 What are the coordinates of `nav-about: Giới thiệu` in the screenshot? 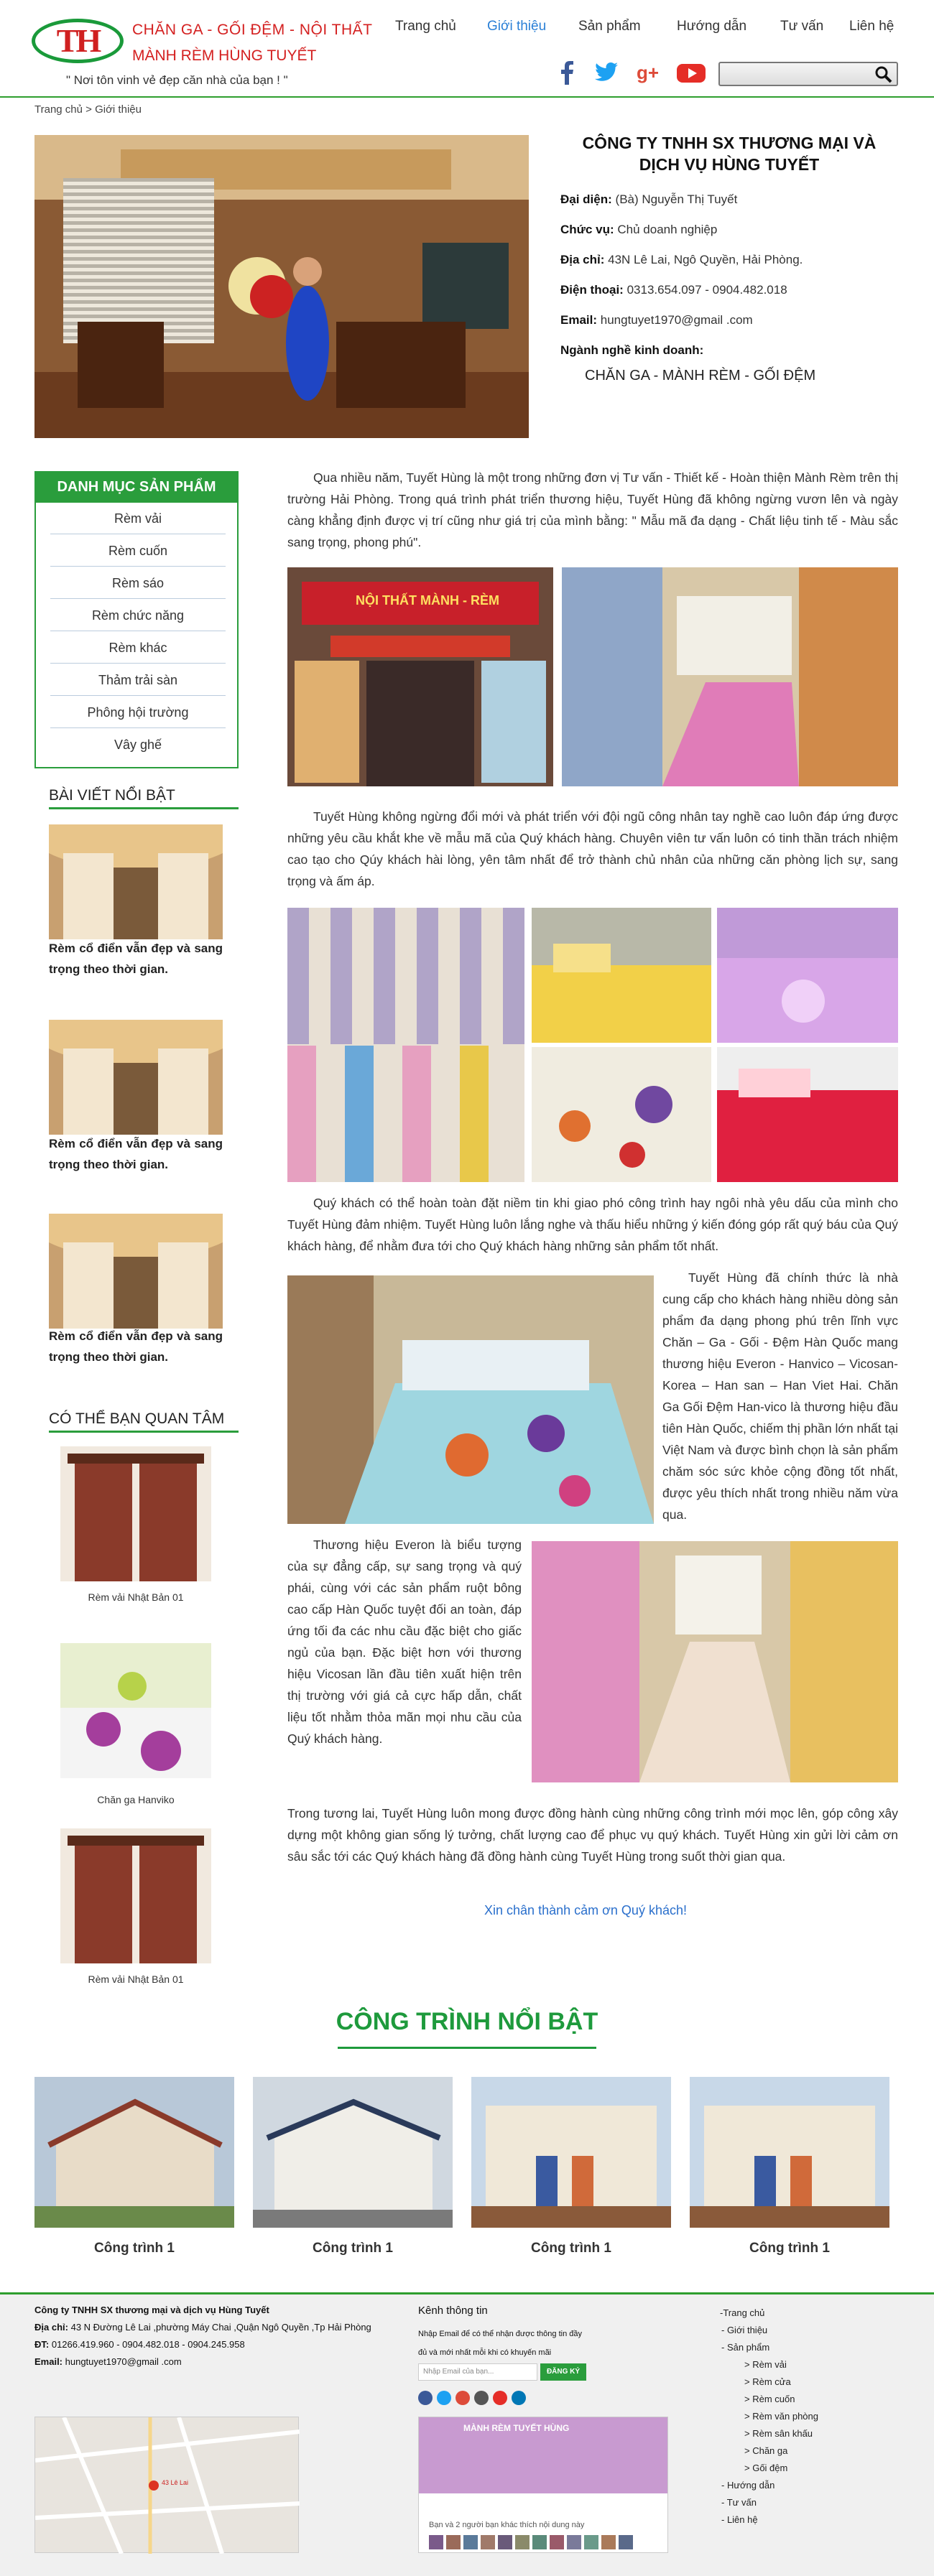 It's located at (516, 26).